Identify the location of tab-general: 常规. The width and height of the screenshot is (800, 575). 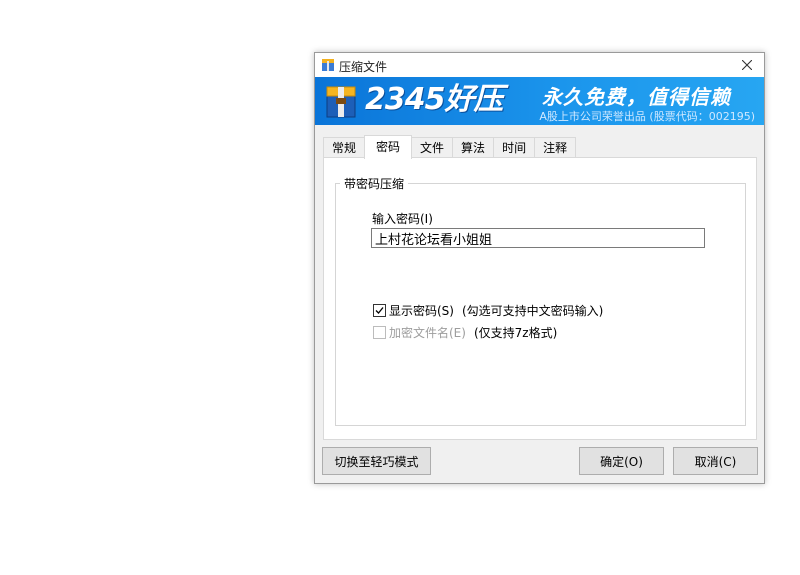
(344, 147).